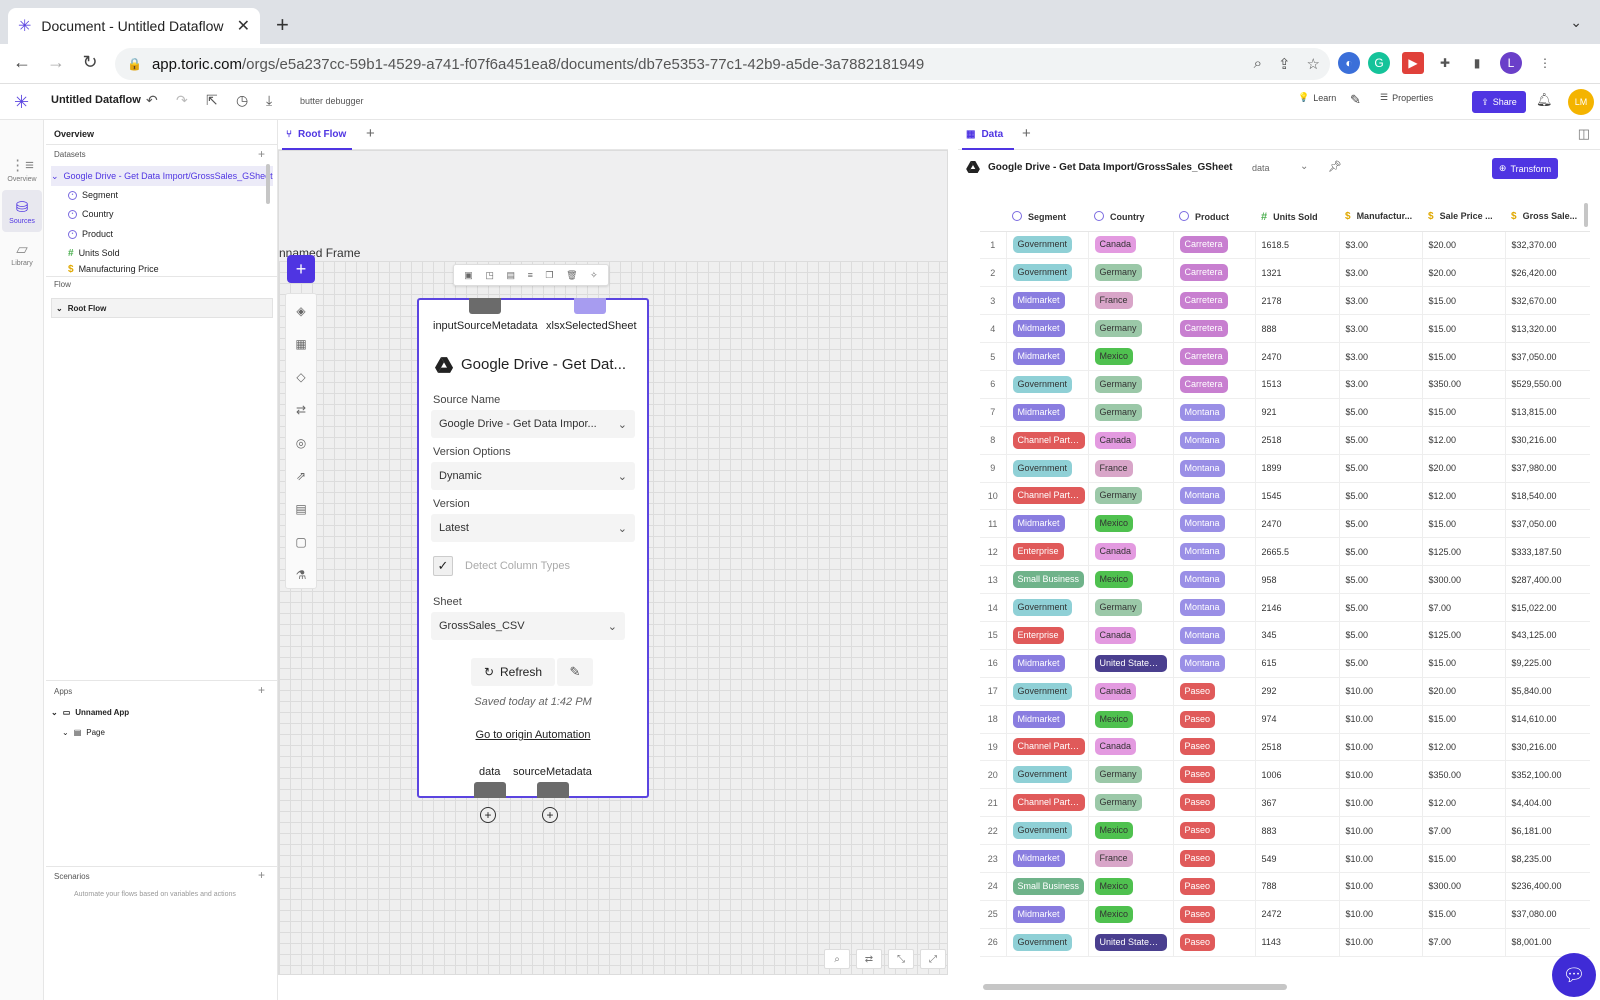 The image size is (1600, 1000). Describe the element at coordinates (1547, 552) in the screenshot. I see `table-cell: $333,187.50` at that location.